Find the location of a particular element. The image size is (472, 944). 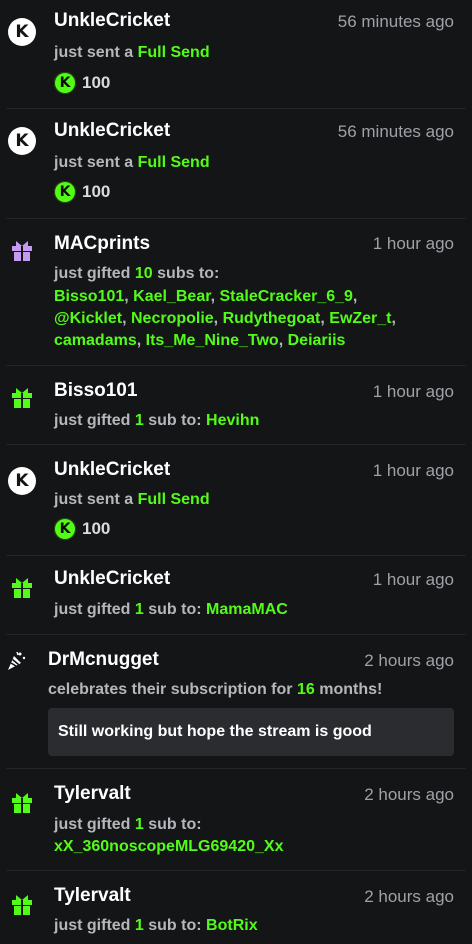

event-text: just gifted 10 subs to: is located at coordinates (137, 273).